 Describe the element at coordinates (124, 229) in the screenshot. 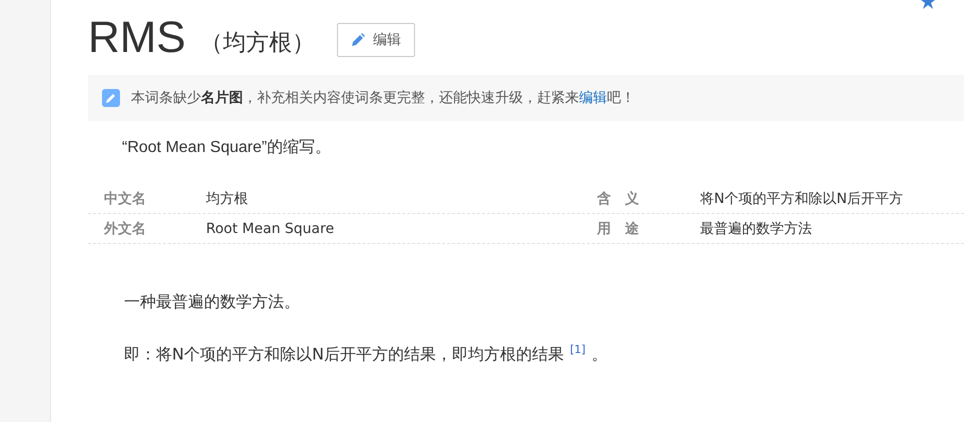

I see `field-label: 外文名` at that location.